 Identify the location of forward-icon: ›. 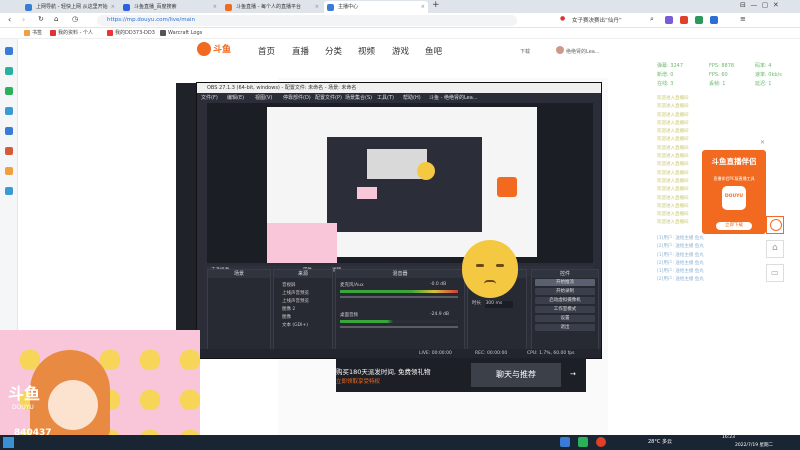
(23, 19).